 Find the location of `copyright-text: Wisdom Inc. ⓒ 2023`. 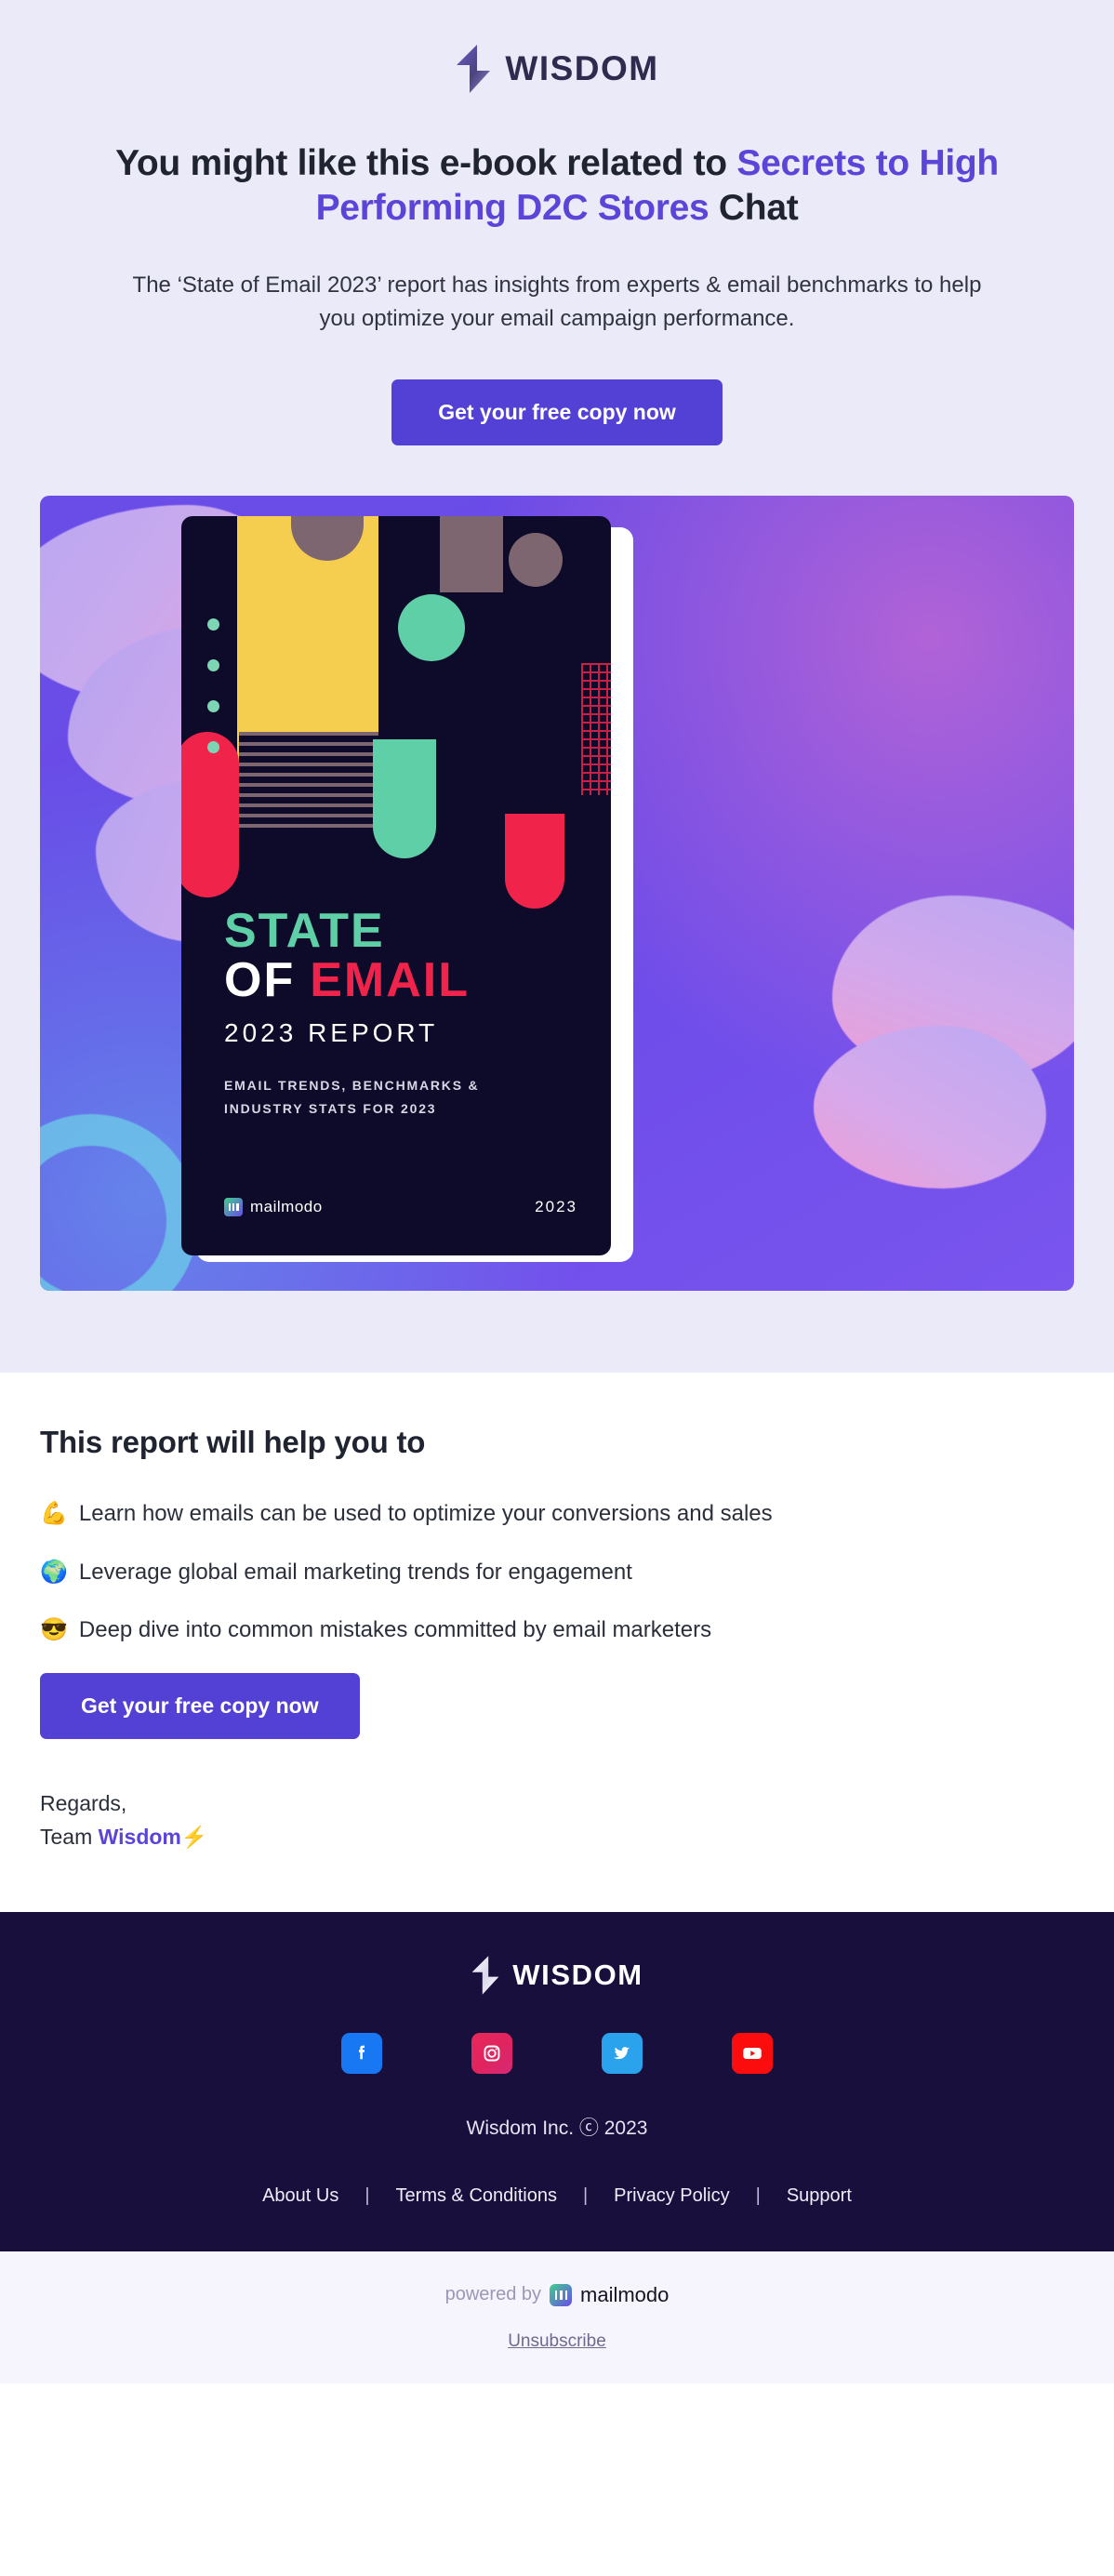

copyright-text: Wisdom Inc. ⓒ 2023 is located at coordinates (557, 2128).